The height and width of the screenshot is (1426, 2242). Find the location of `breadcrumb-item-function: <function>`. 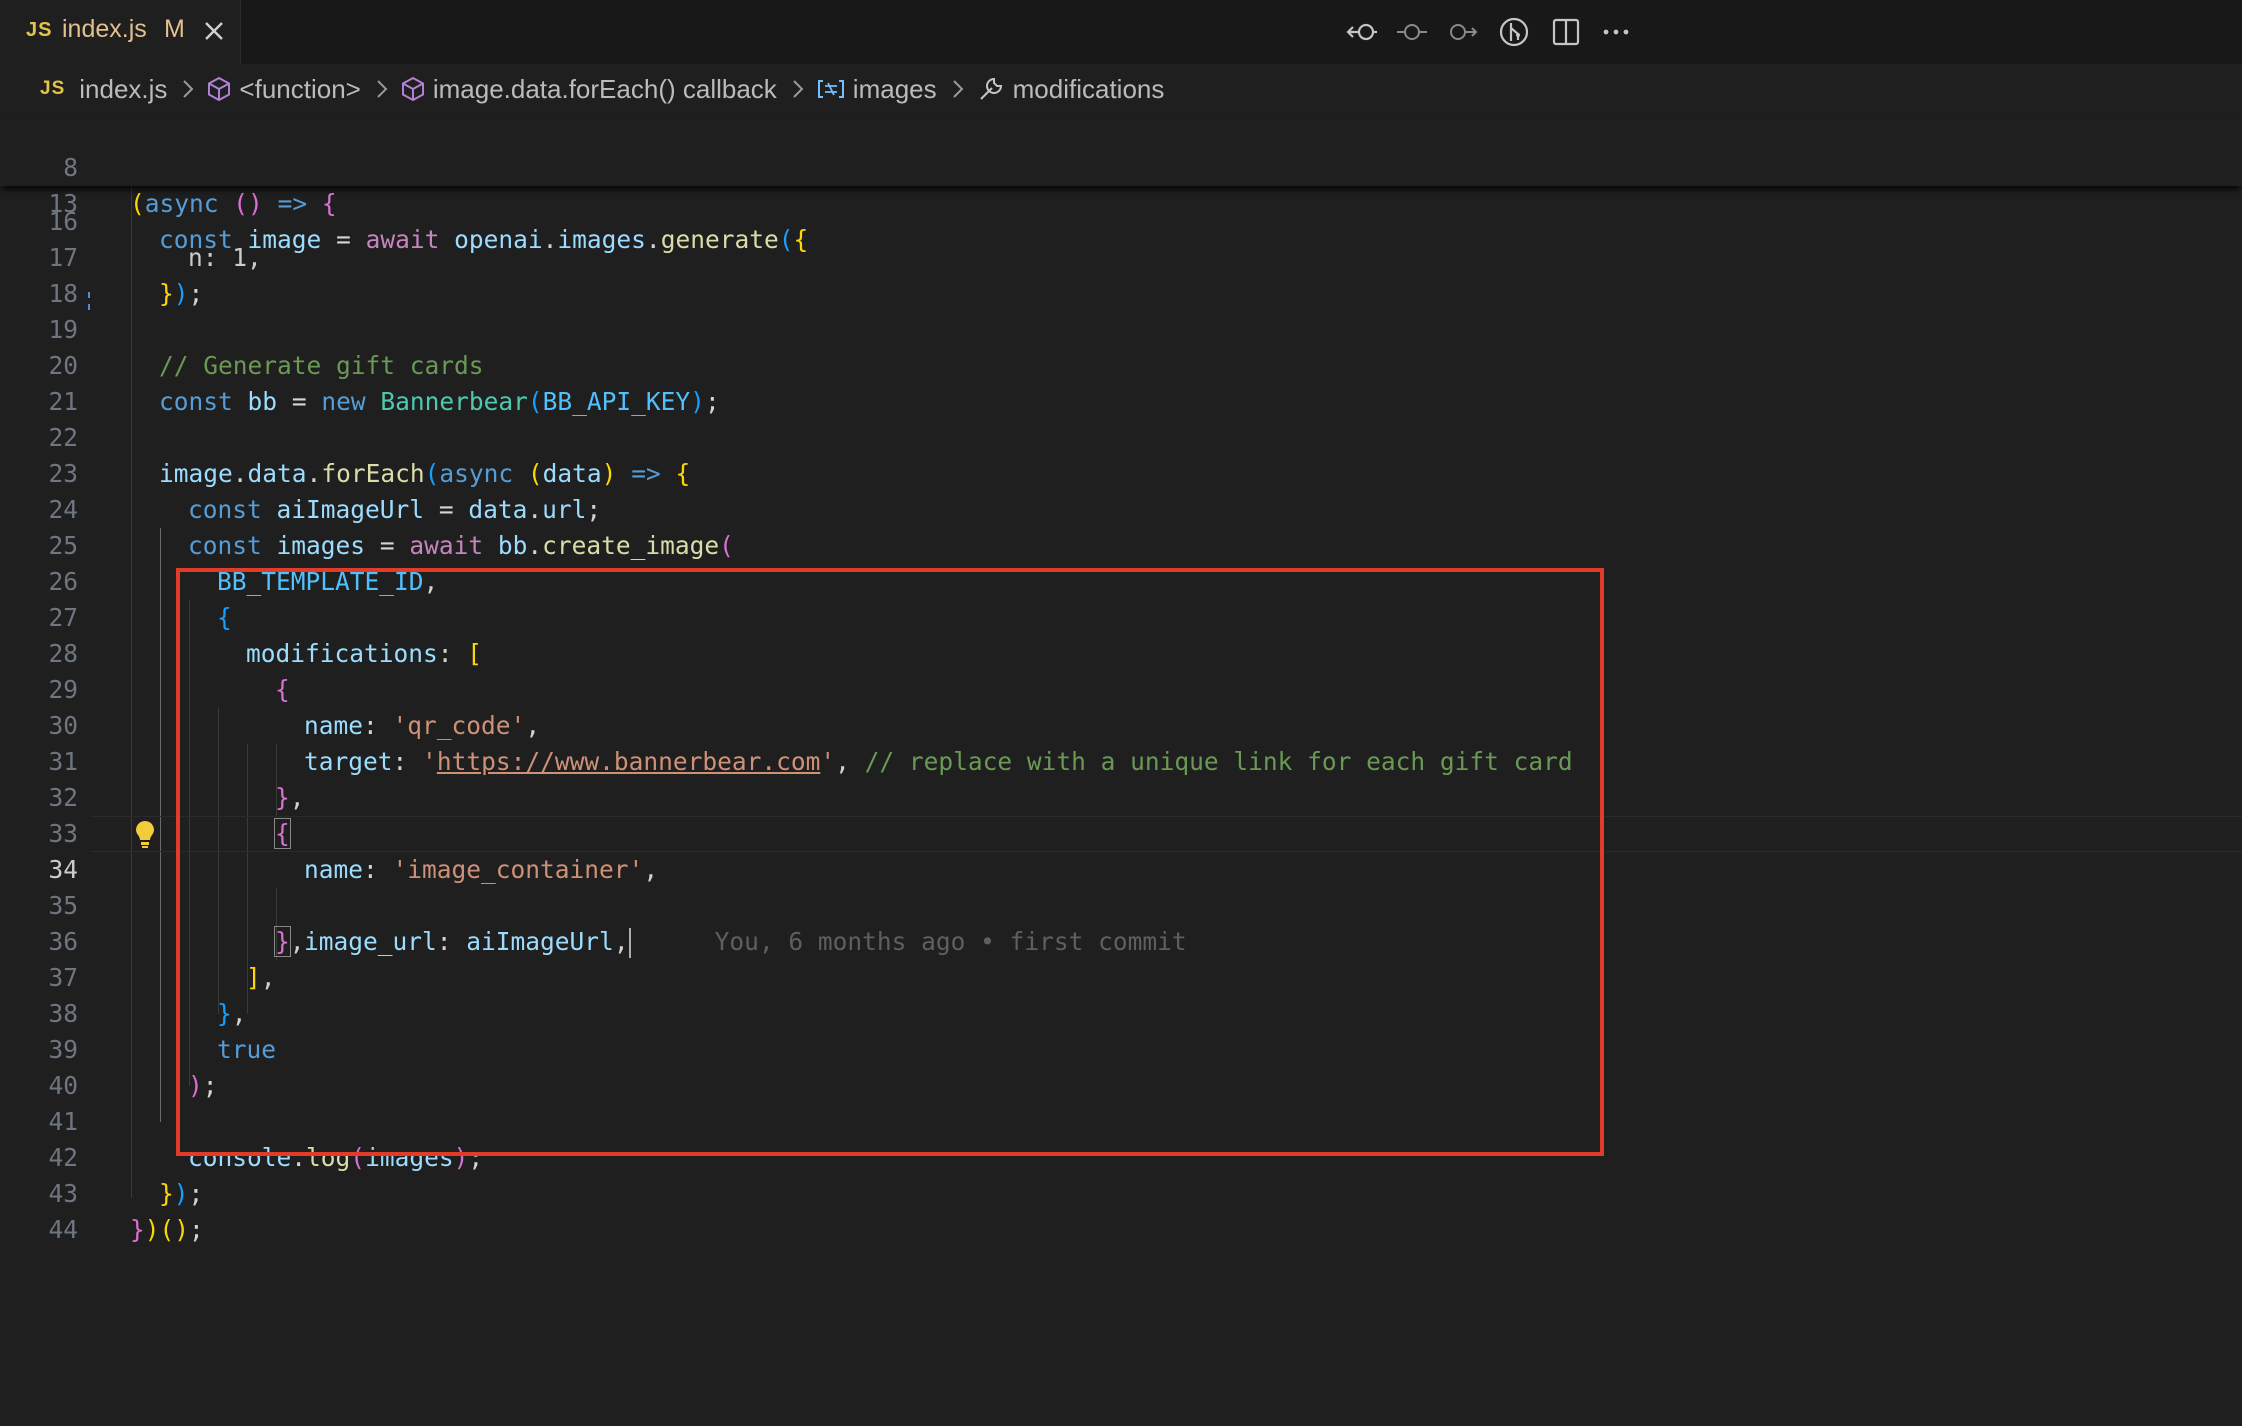

breadcrumb-item-function: <function> is located at coordinates (284, 89).